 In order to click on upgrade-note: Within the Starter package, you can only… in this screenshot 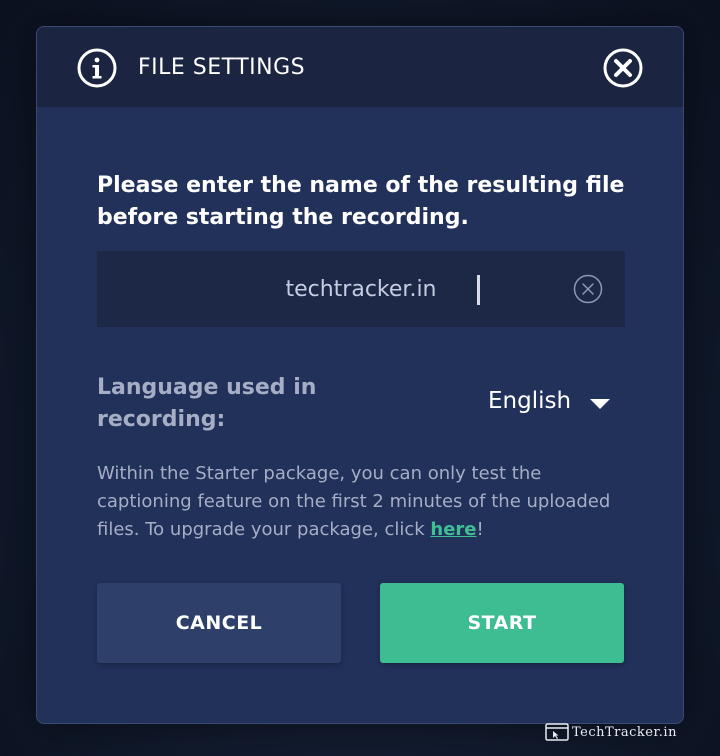, I will do `click(357, 502)`.